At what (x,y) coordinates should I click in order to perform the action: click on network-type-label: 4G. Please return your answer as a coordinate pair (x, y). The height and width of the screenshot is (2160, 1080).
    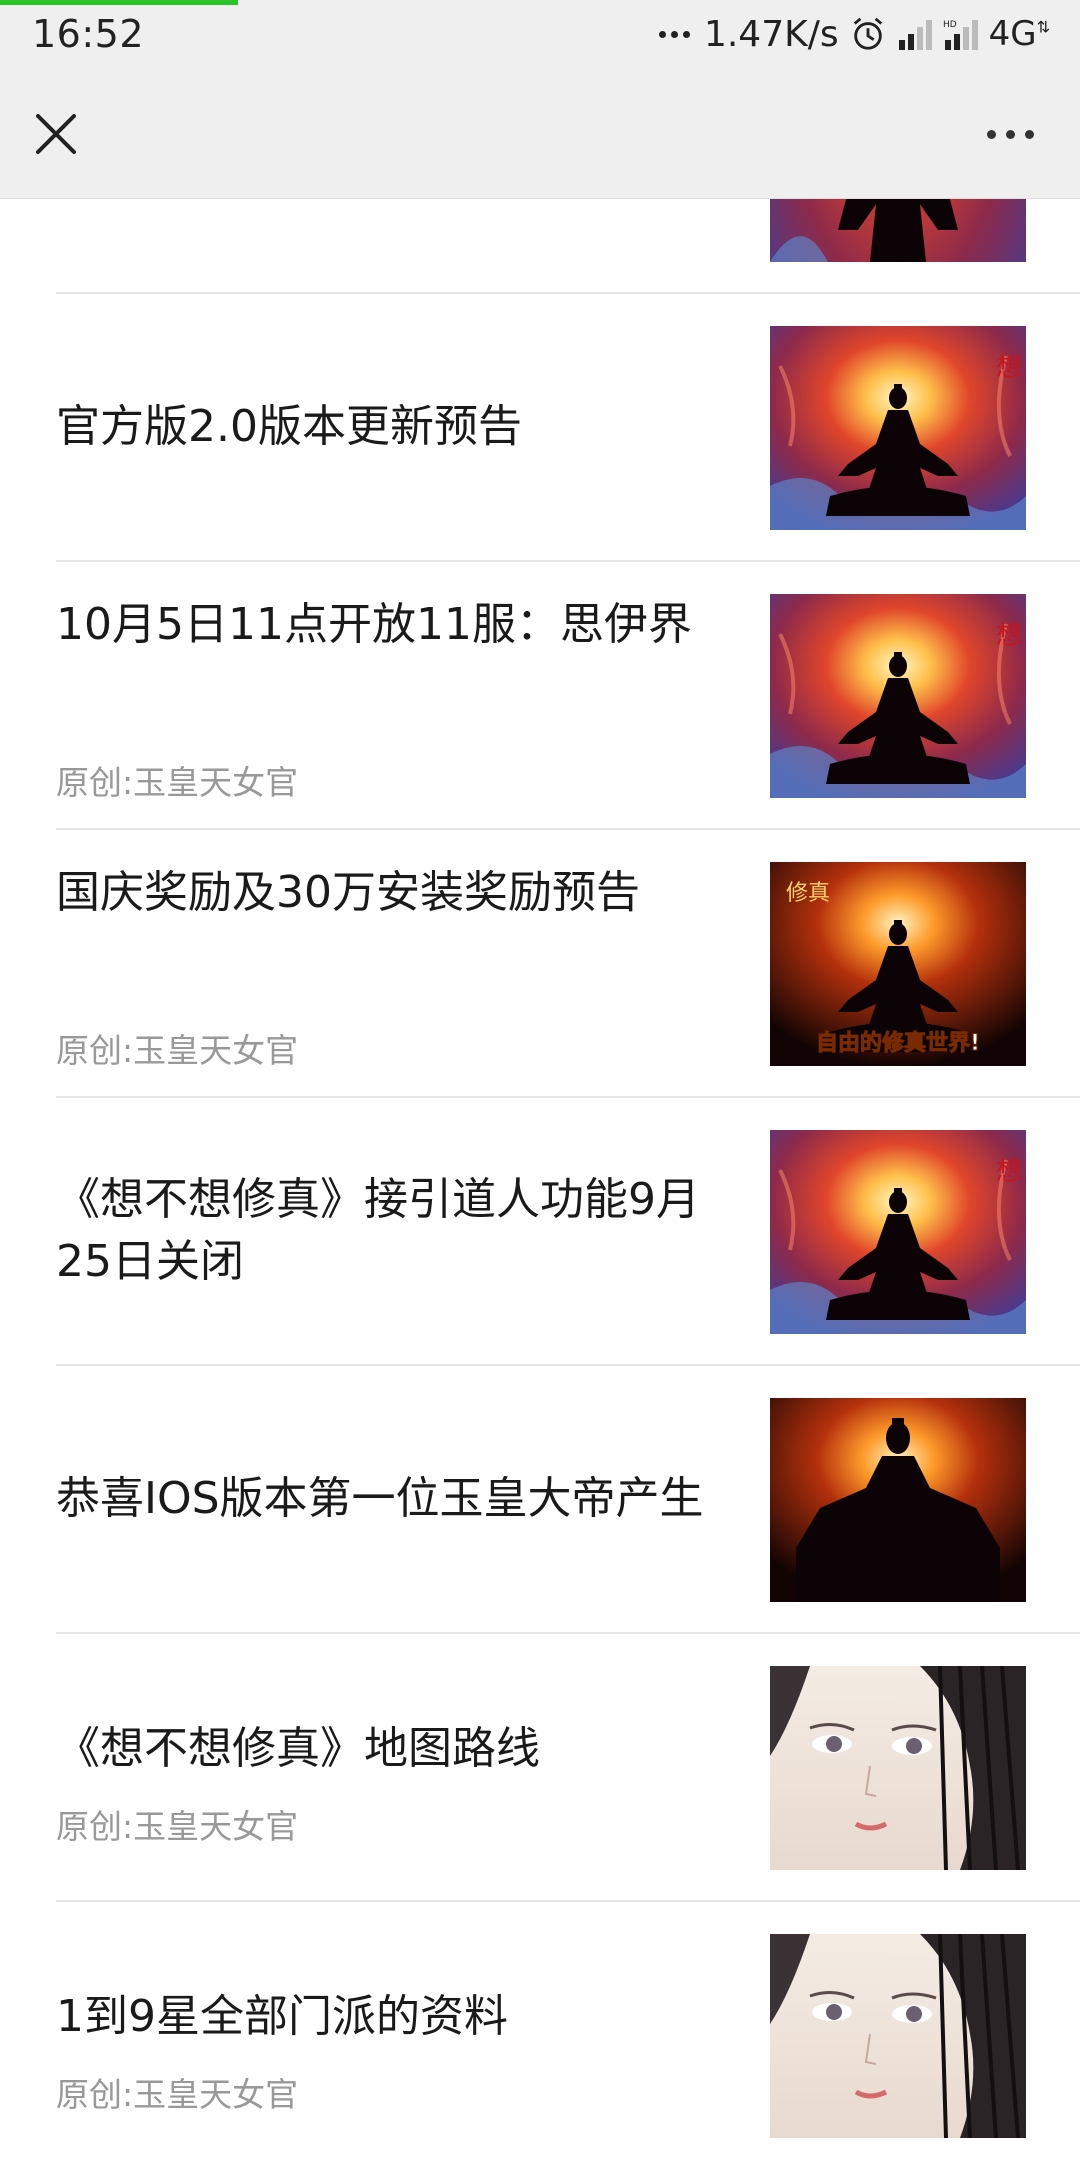
    Looking at the image, I should click on (1012, 34).